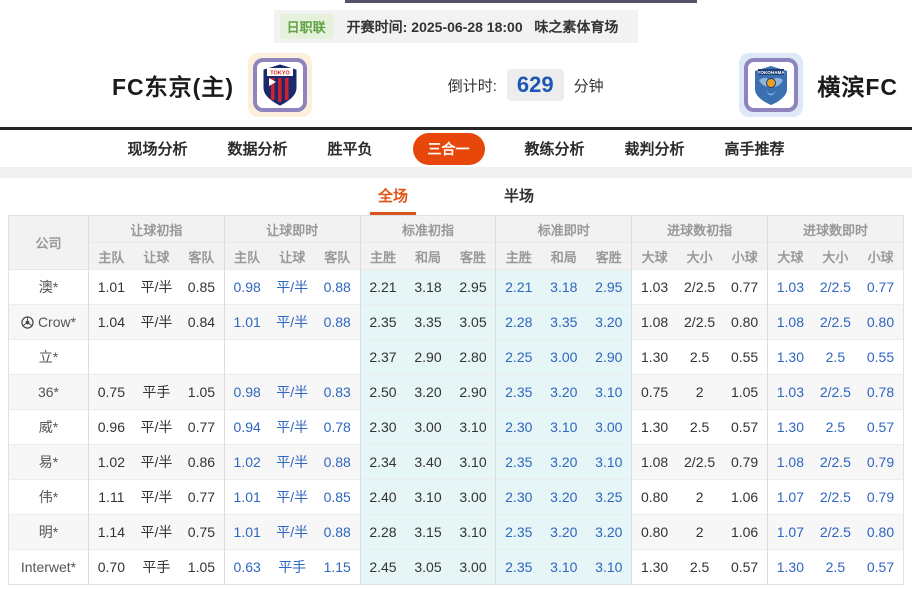 This screenshot has height=590, width=912. I want to click on company-cell: Interwet*, so click(48, 567).